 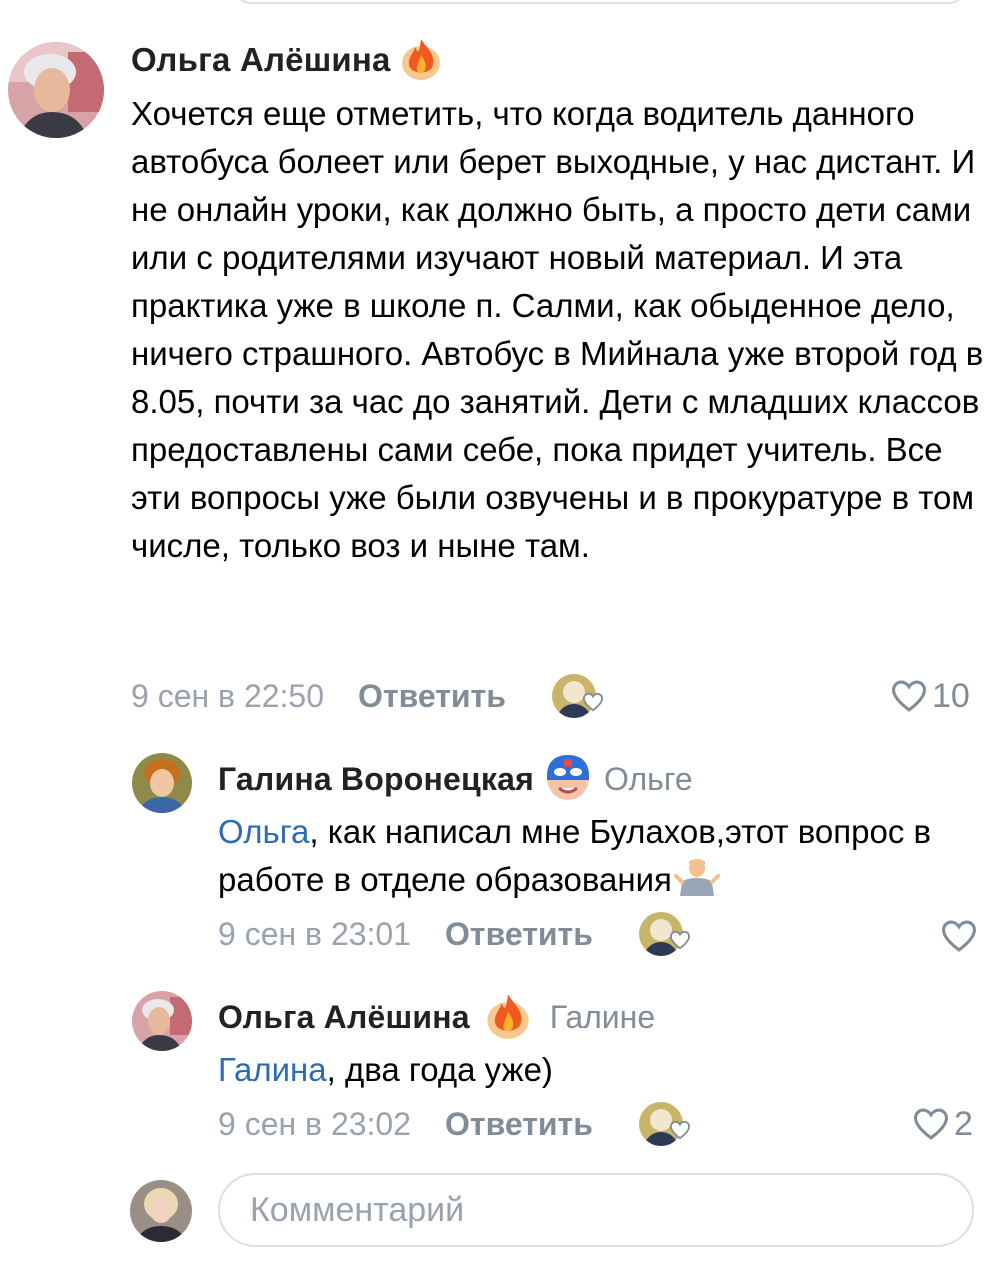 I want to click on comment-1-header: Ольга Алёшина, so click(x=286, y=60).